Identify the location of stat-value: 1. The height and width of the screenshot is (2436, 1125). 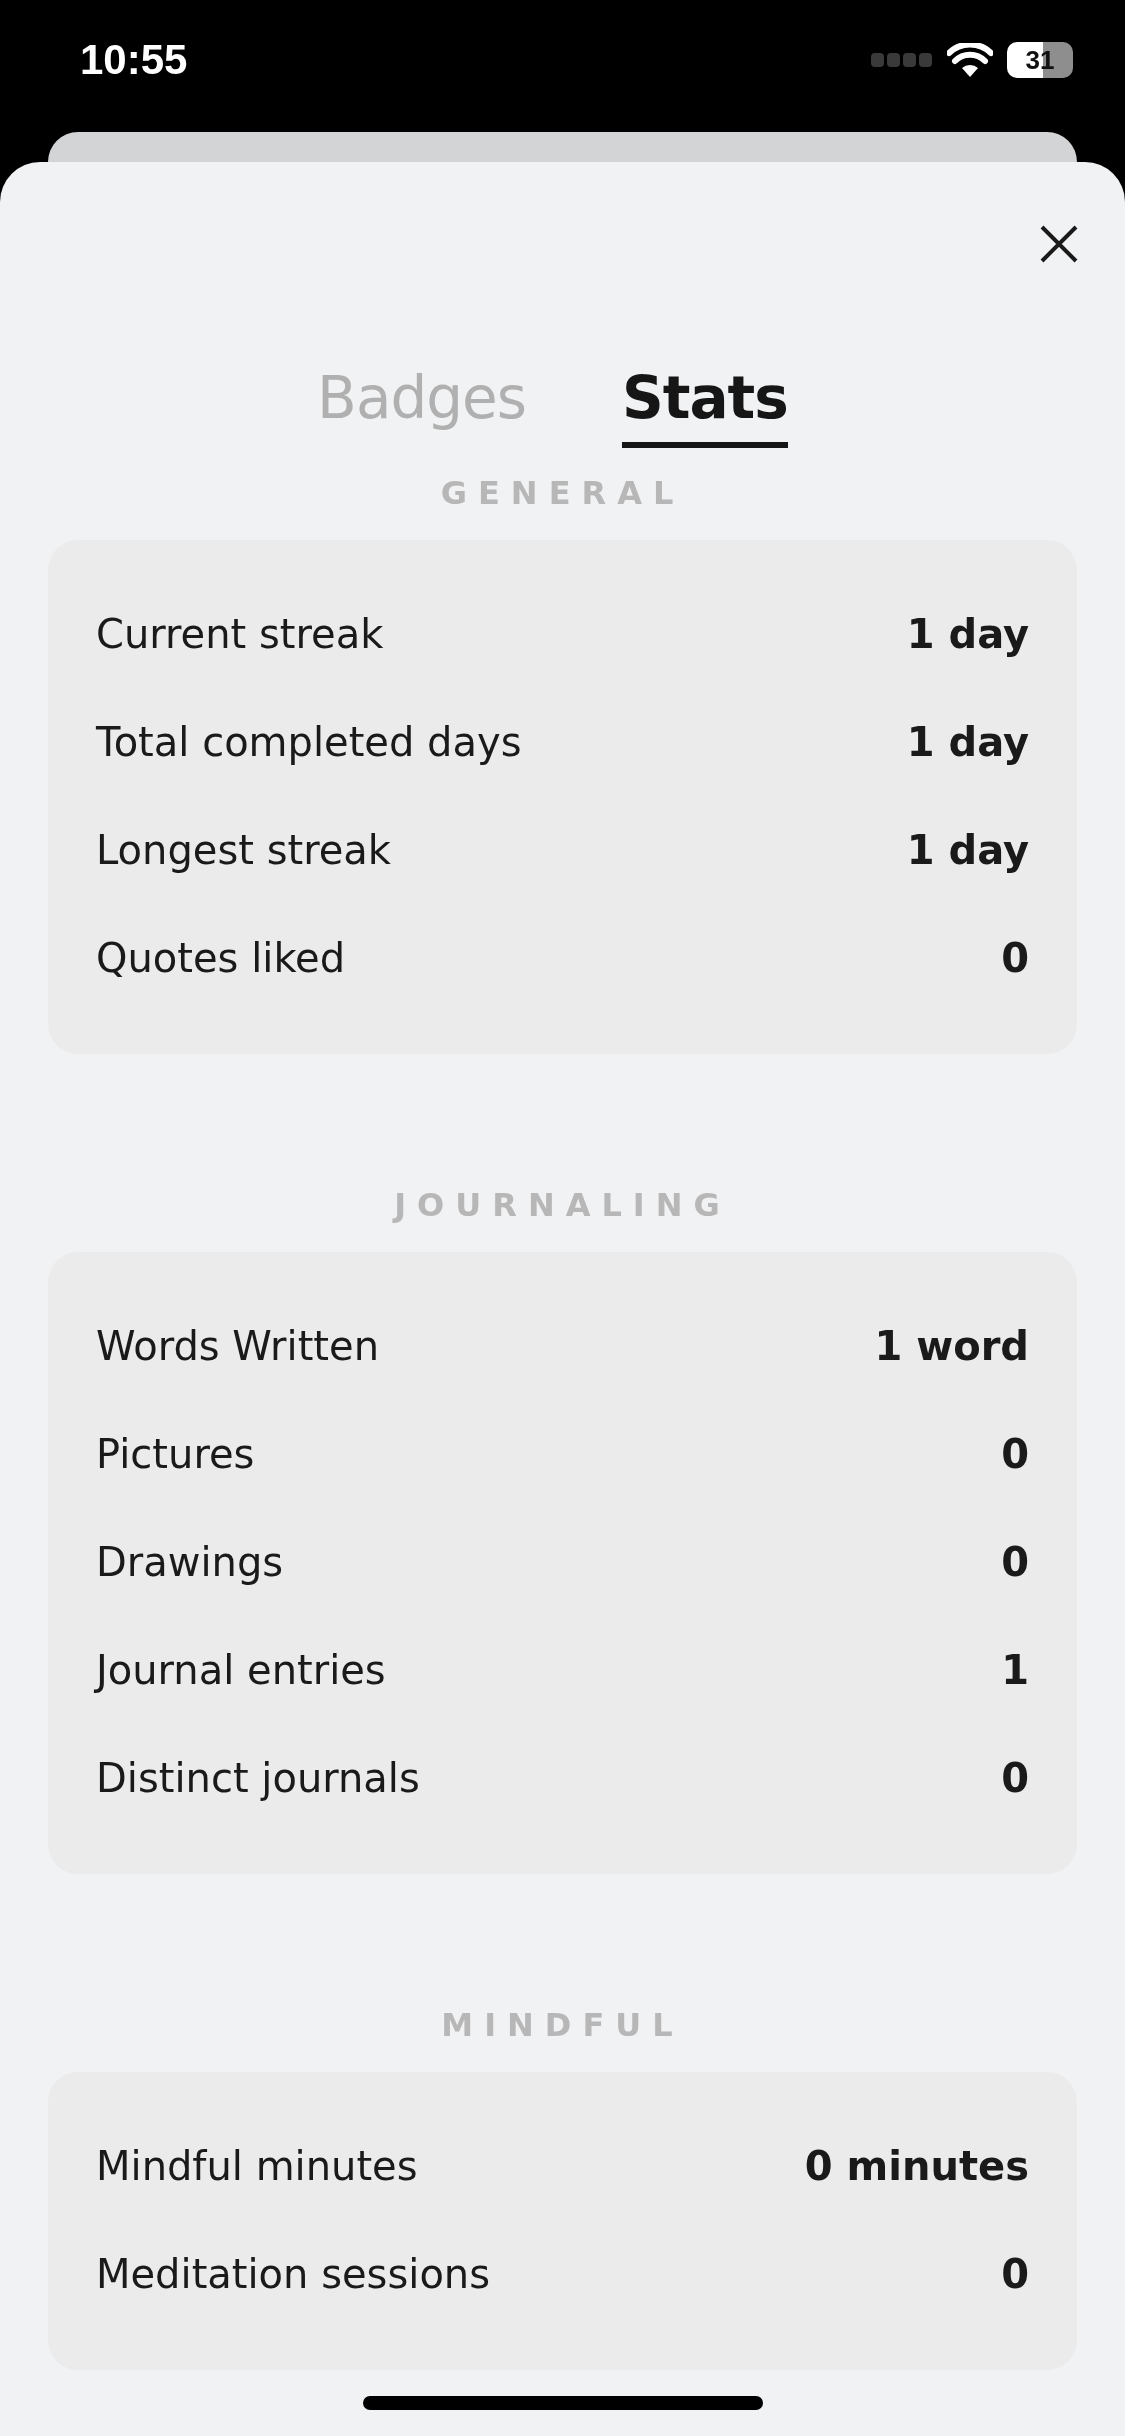
(1015, 1670).